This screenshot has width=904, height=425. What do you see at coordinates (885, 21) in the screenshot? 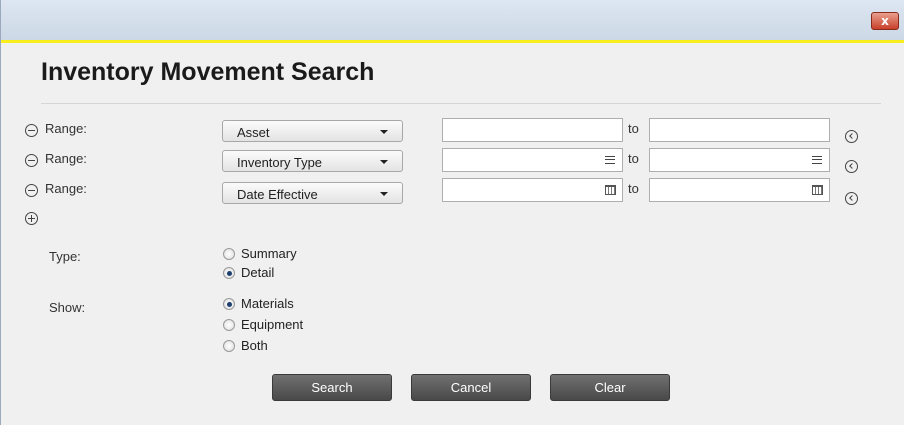
I see `close-button: x` at bounding box center [885, 21].